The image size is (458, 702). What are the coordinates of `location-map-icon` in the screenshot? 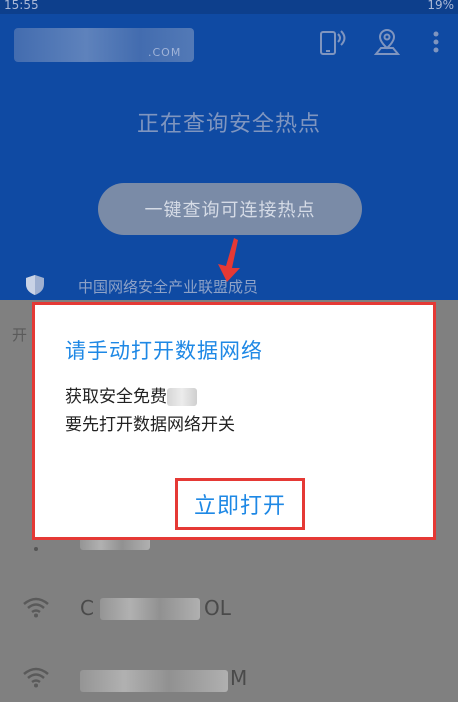 It's located at (387, 42).